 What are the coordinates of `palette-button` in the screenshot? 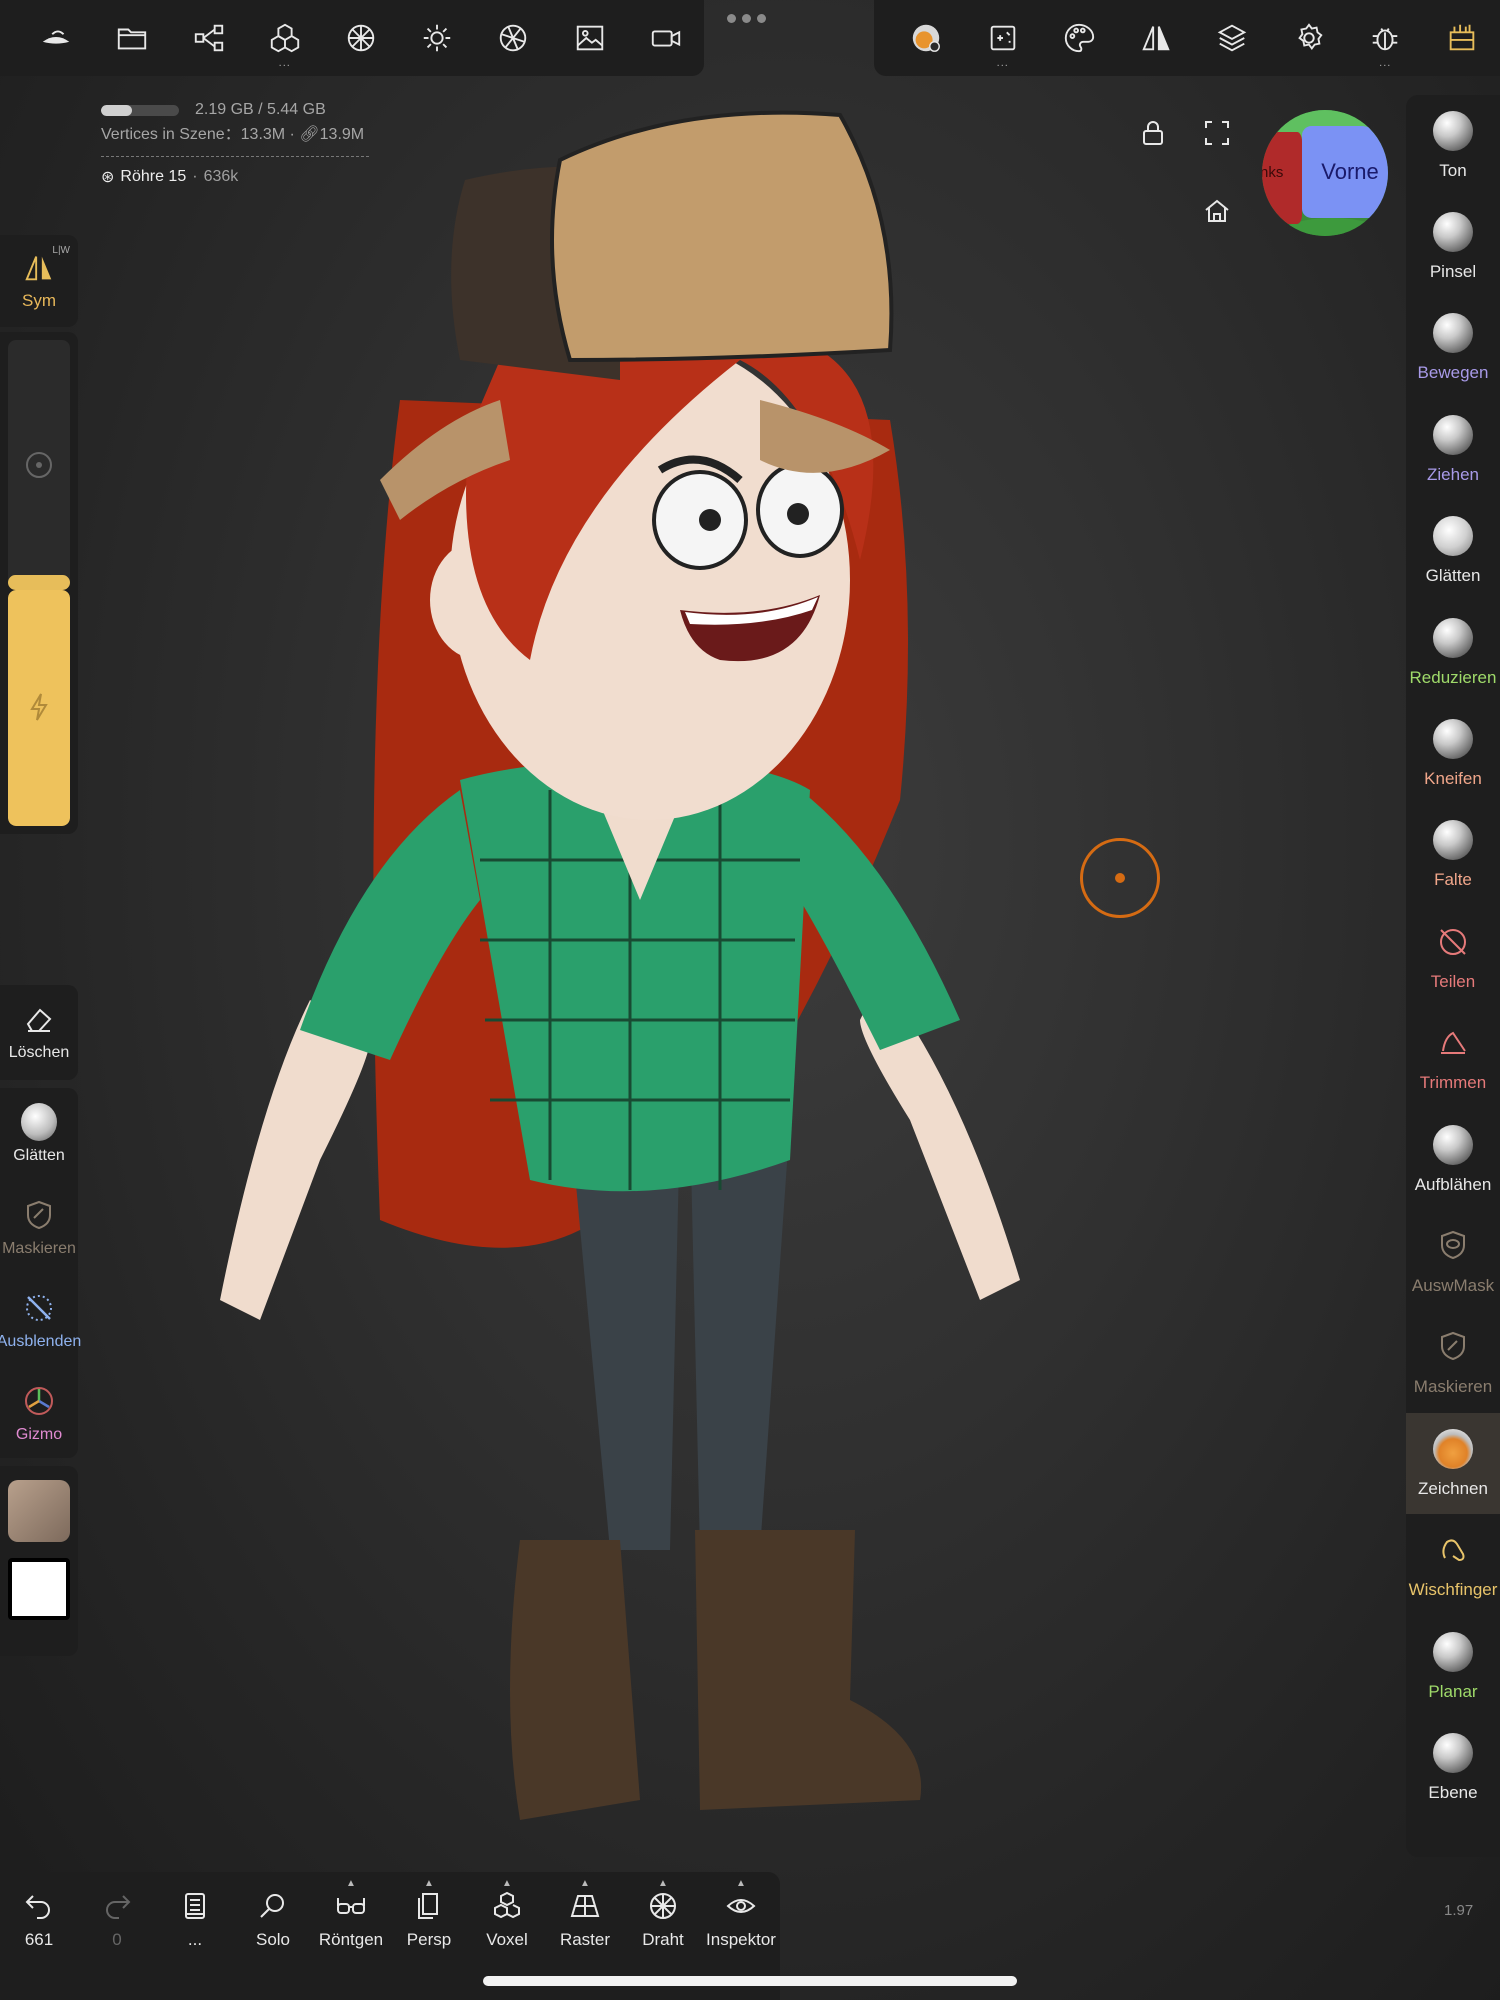 It's located at (1079, 38).